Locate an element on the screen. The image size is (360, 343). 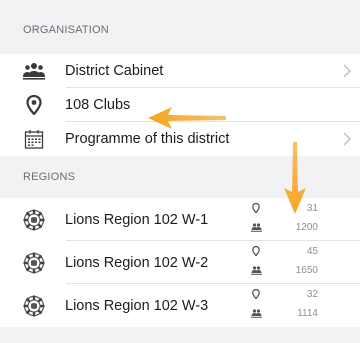
list-item-label: 108 Clubs is located at coordinates (98, 105).